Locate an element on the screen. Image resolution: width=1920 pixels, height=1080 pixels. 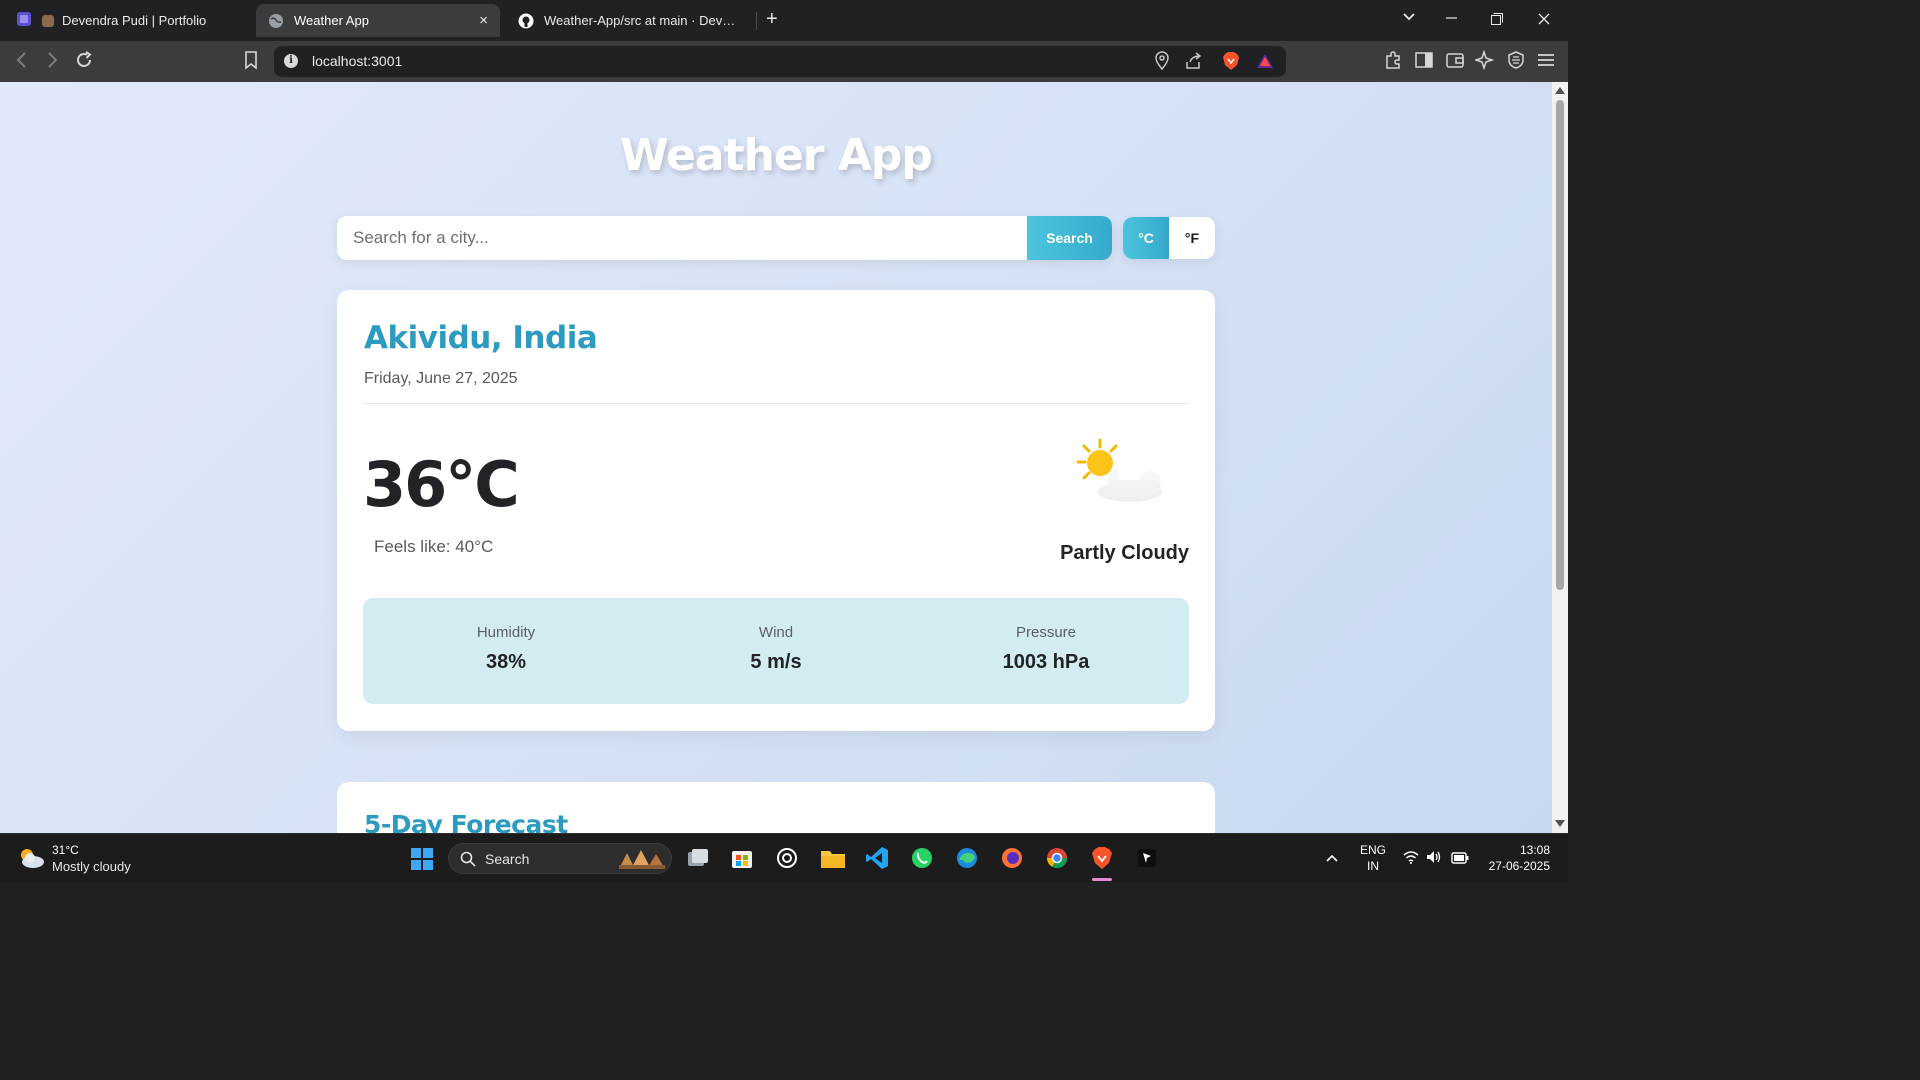
wind-stat: Wind 5 m/s is located at coordinates (776, 649).